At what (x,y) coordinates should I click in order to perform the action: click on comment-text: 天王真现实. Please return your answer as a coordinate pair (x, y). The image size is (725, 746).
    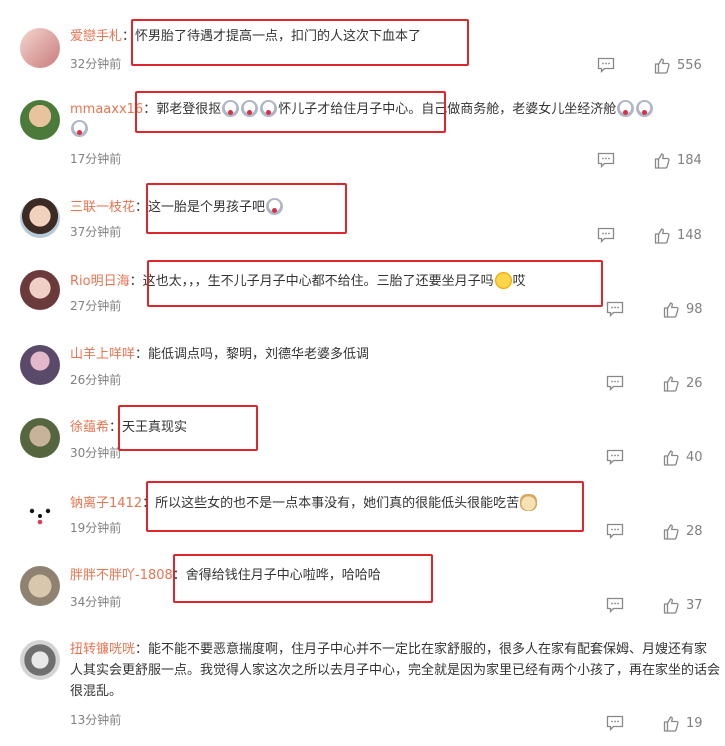
    Looking at the image, I should click on (155, 427).